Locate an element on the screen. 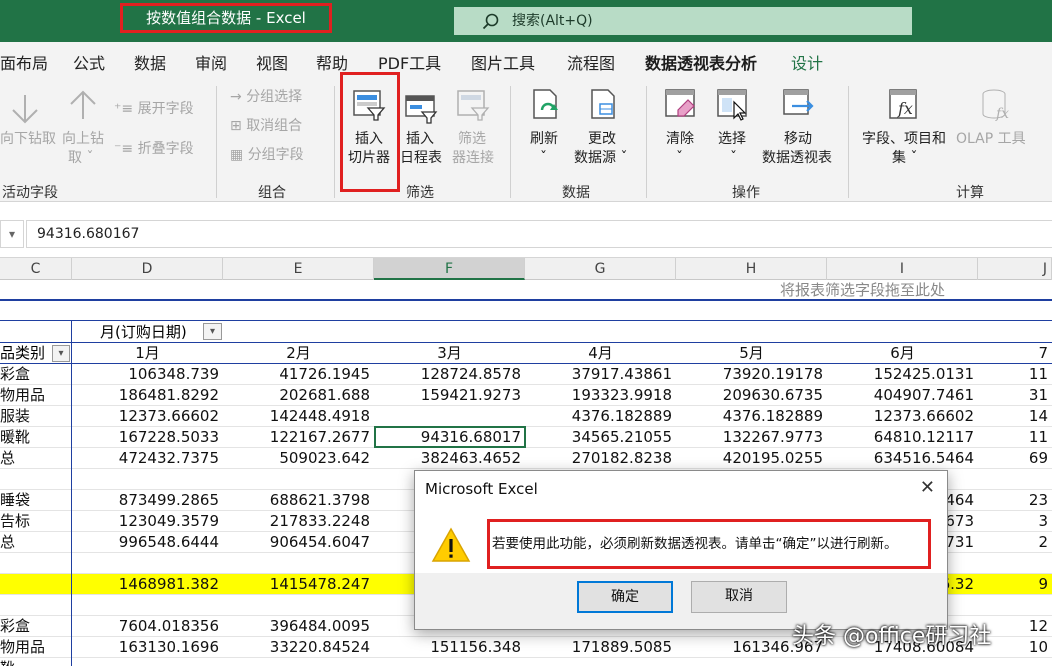 Image resolution: width=1052 pixels, height=666 pixels. value-cell: 1415478.247 is located at coordinates (298, 584).